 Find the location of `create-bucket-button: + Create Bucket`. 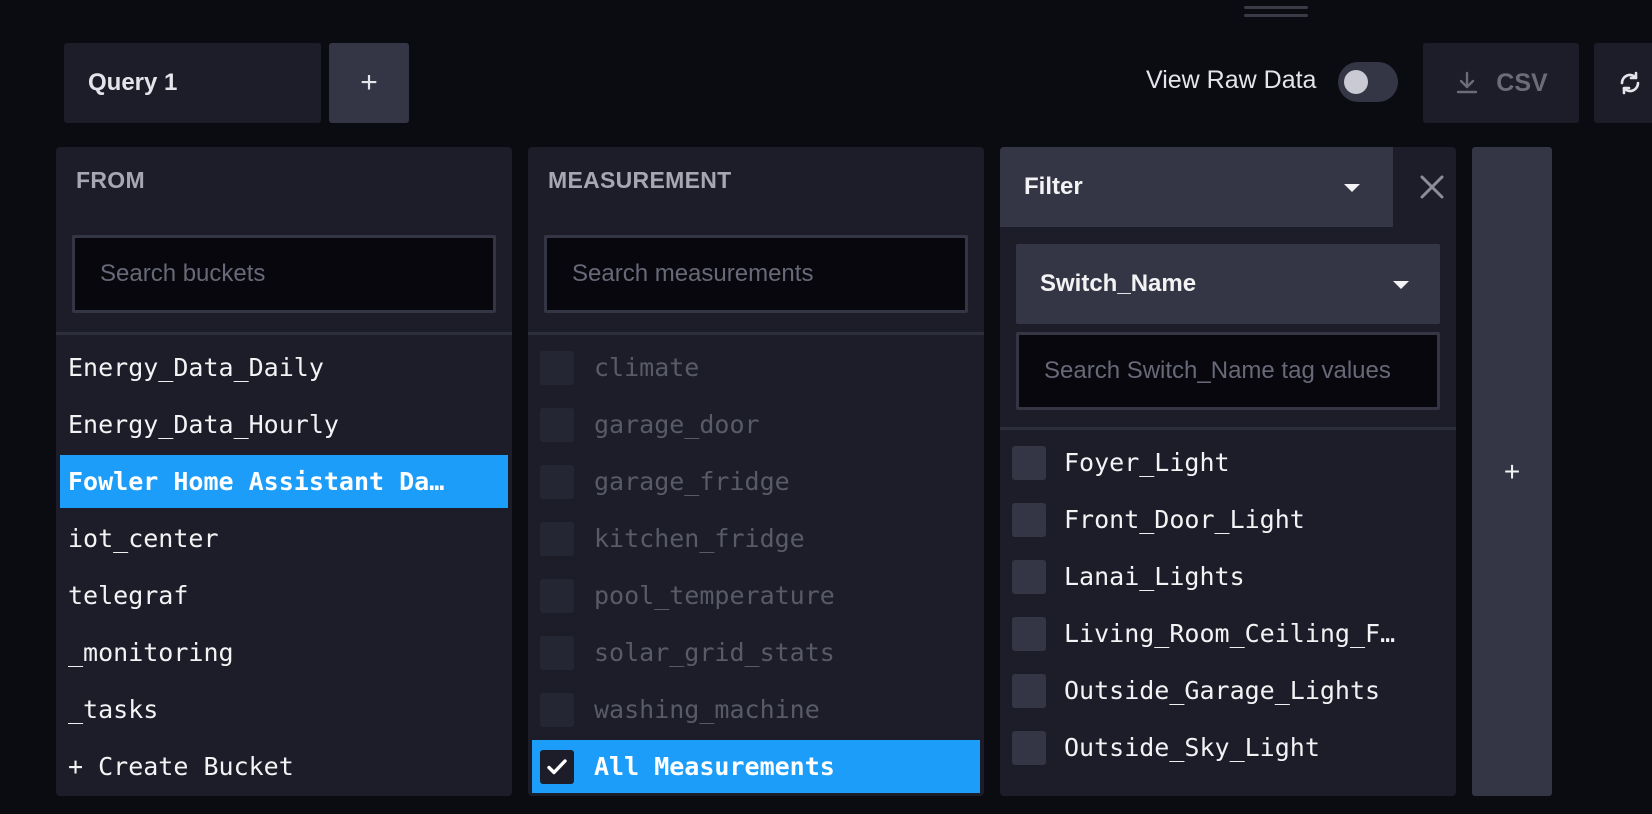

create-bucket-button: + Create Bucket is located at coordinates (284, 766).